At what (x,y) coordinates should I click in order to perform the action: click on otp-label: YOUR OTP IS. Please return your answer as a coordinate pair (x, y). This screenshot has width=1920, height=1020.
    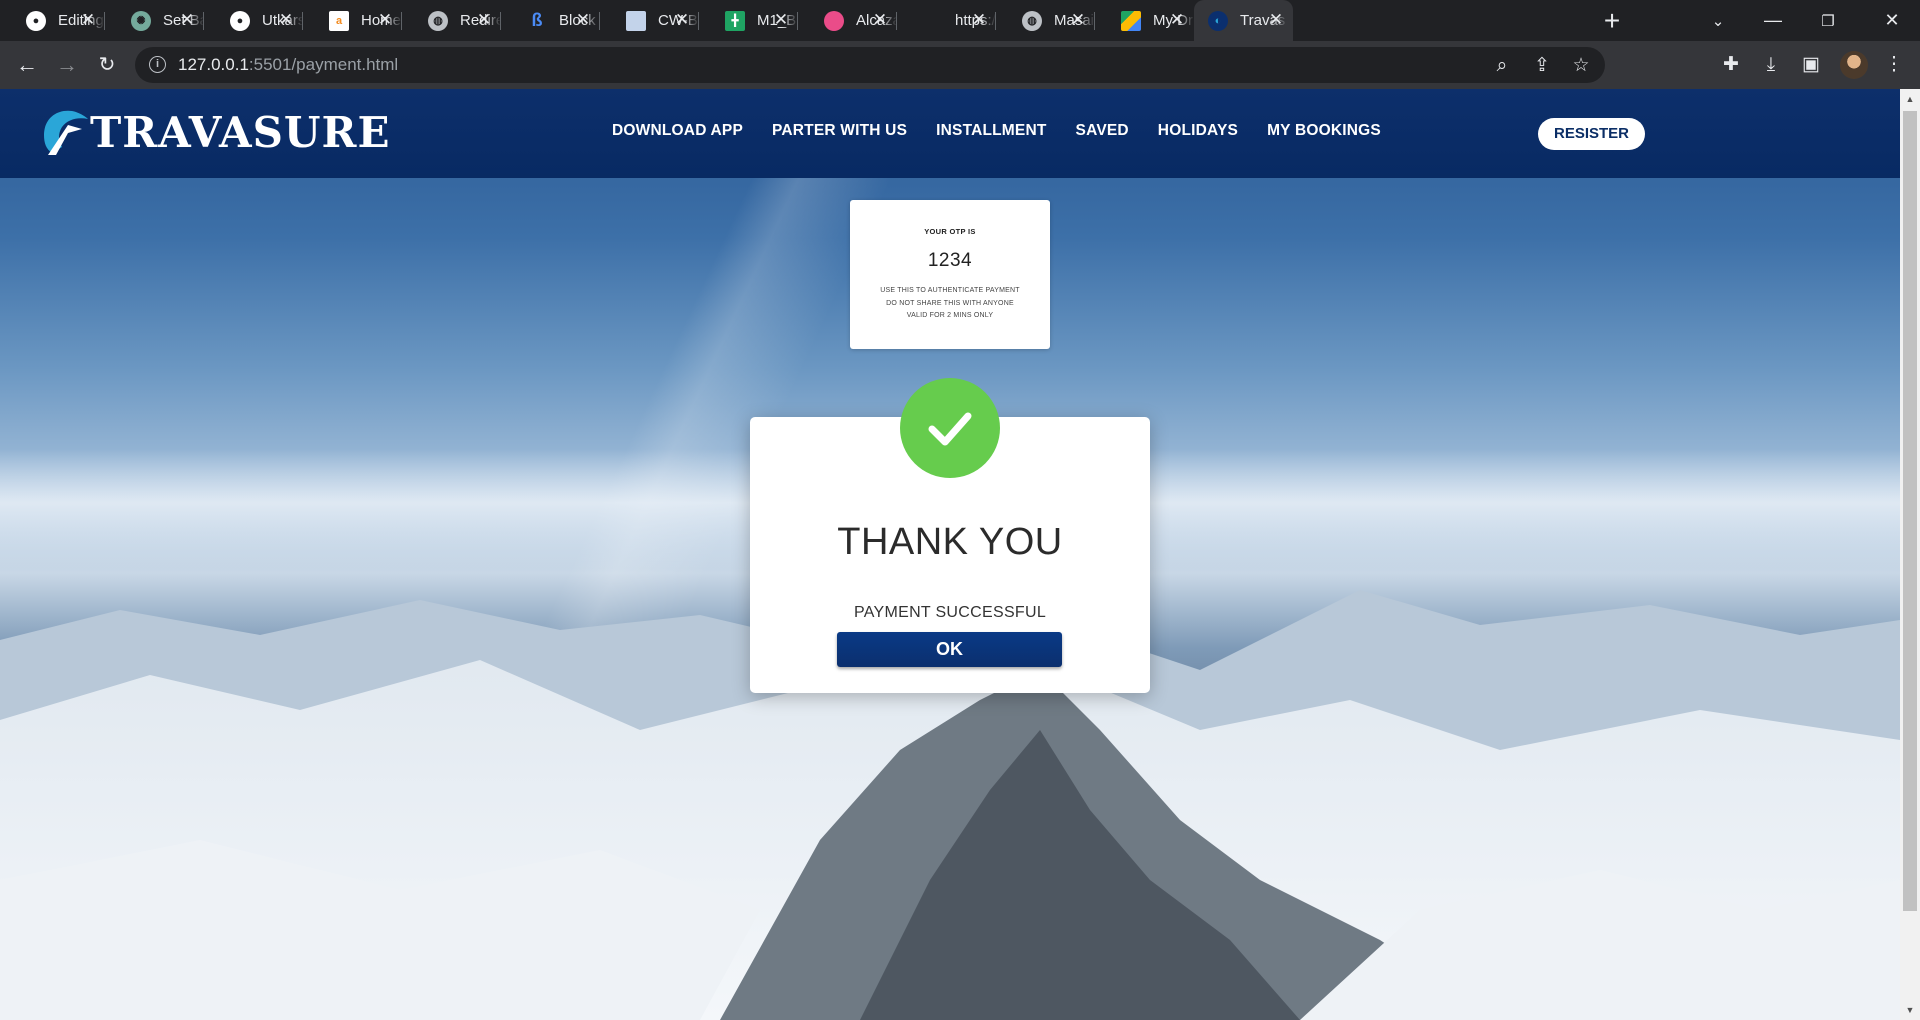
    Looking at the image, I should click on (950, 231).